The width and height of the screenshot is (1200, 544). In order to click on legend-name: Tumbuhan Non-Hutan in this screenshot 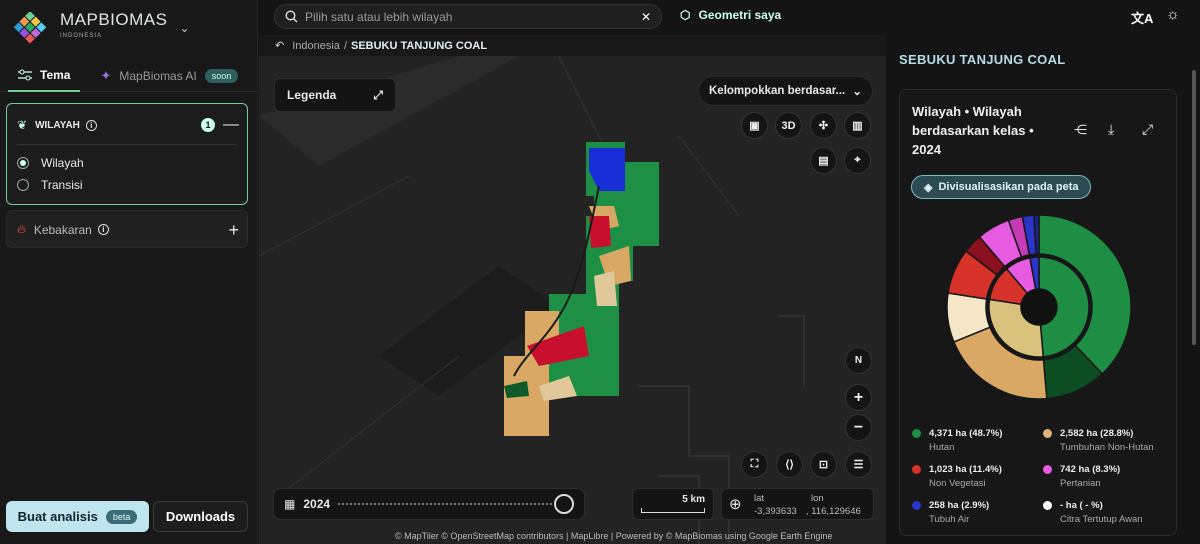, I will do `click(1107, 447)`.